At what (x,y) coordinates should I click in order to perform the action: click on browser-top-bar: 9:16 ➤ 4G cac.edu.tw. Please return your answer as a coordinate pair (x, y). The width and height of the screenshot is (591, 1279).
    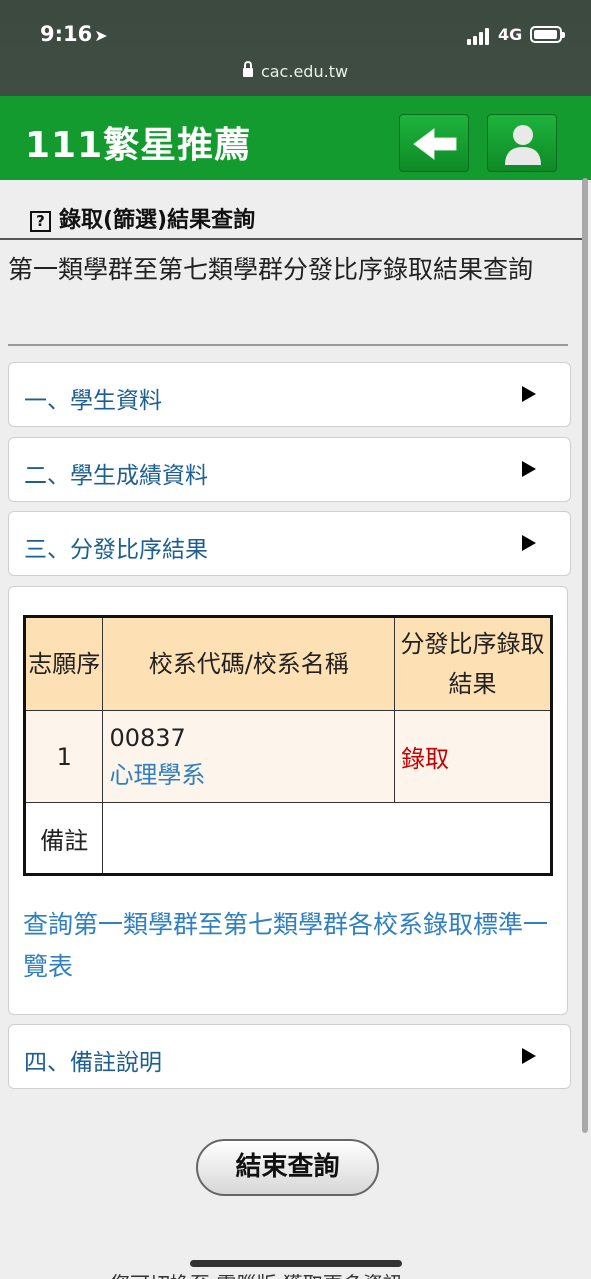
    Looking at the image, I should click on (295, 48).